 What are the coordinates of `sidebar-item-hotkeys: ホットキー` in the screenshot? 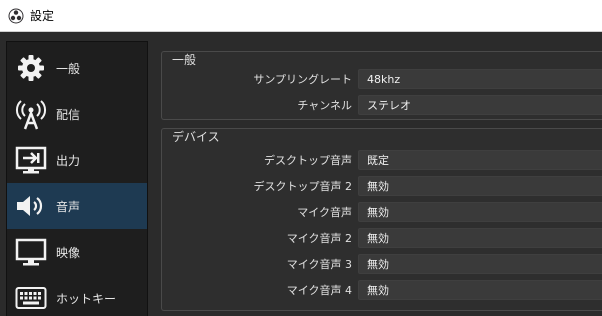 It's located at (77, 295).